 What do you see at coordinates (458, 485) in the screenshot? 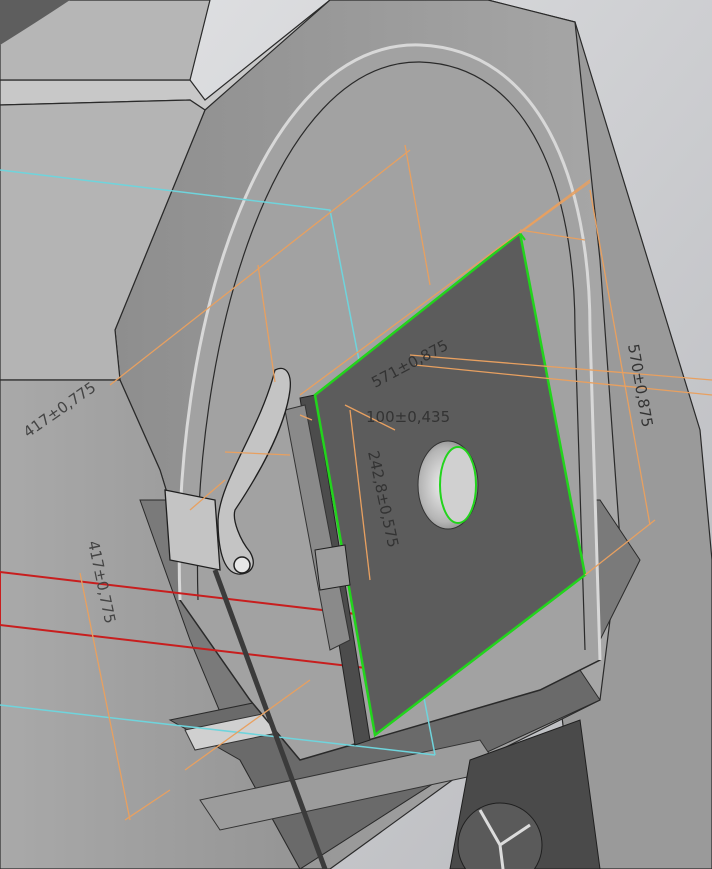
I see `bore-edge` at bounding box center [458, 485].